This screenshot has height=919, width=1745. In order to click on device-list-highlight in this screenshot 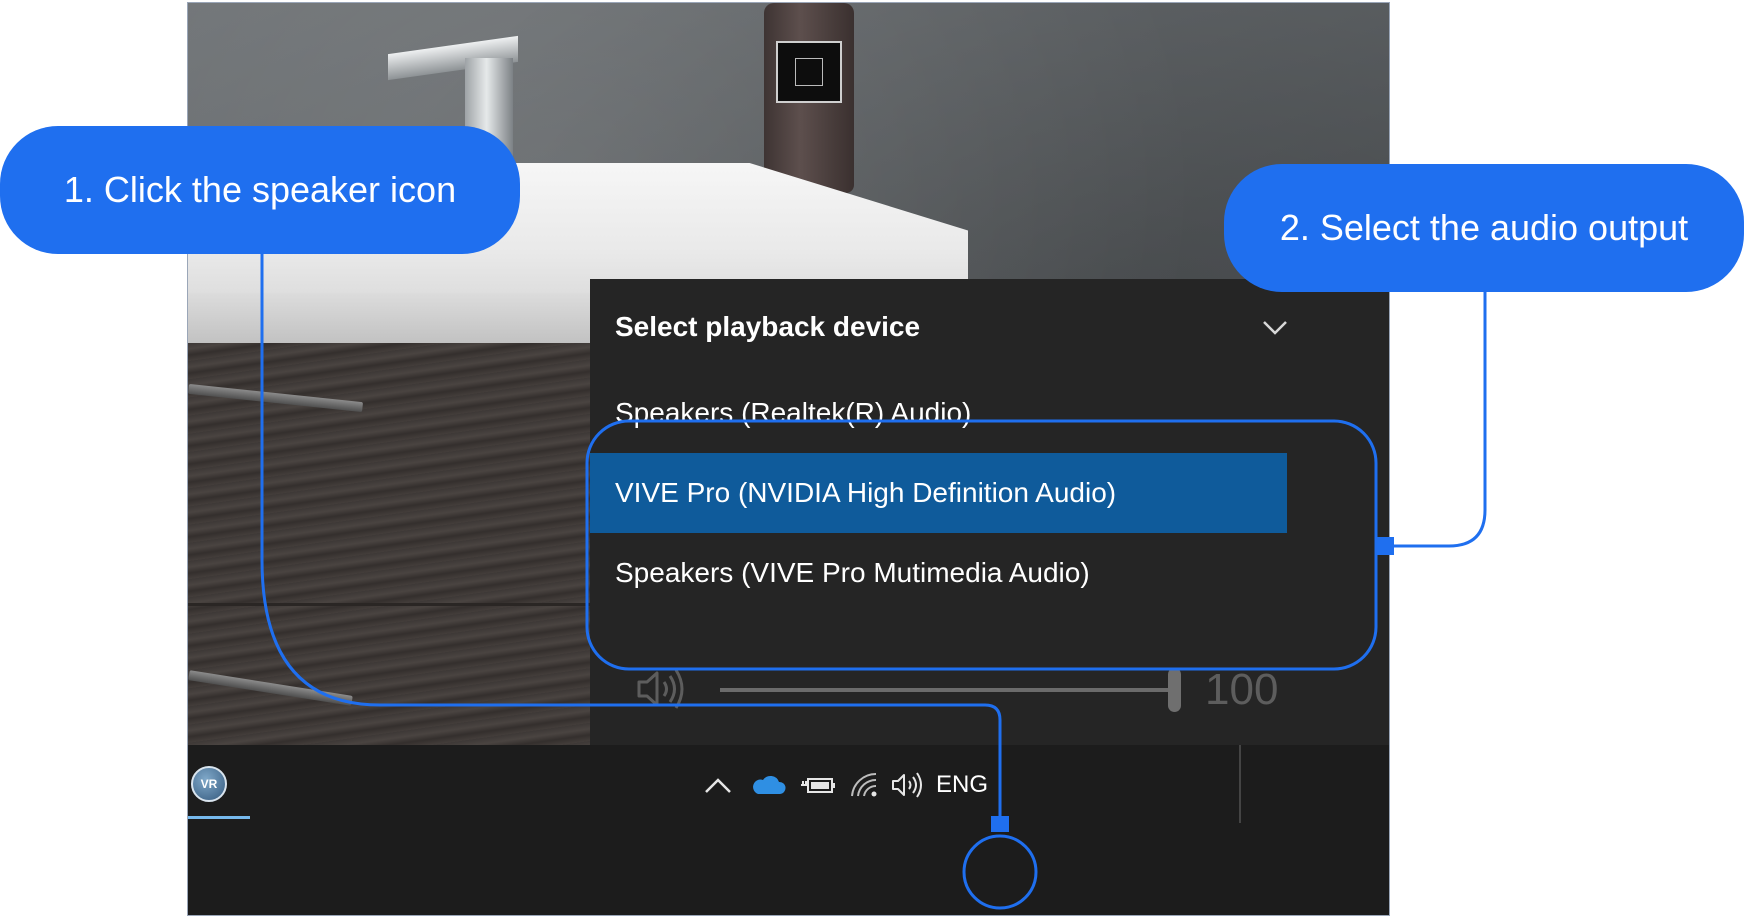, I will do `click(981, 545)`.